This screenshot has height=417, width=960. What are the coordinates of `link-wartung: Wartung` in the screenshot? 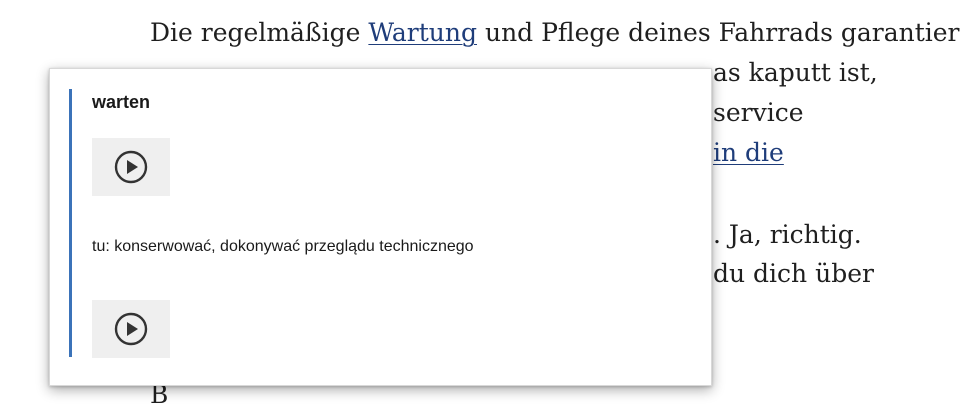 It's located at (422, 32).